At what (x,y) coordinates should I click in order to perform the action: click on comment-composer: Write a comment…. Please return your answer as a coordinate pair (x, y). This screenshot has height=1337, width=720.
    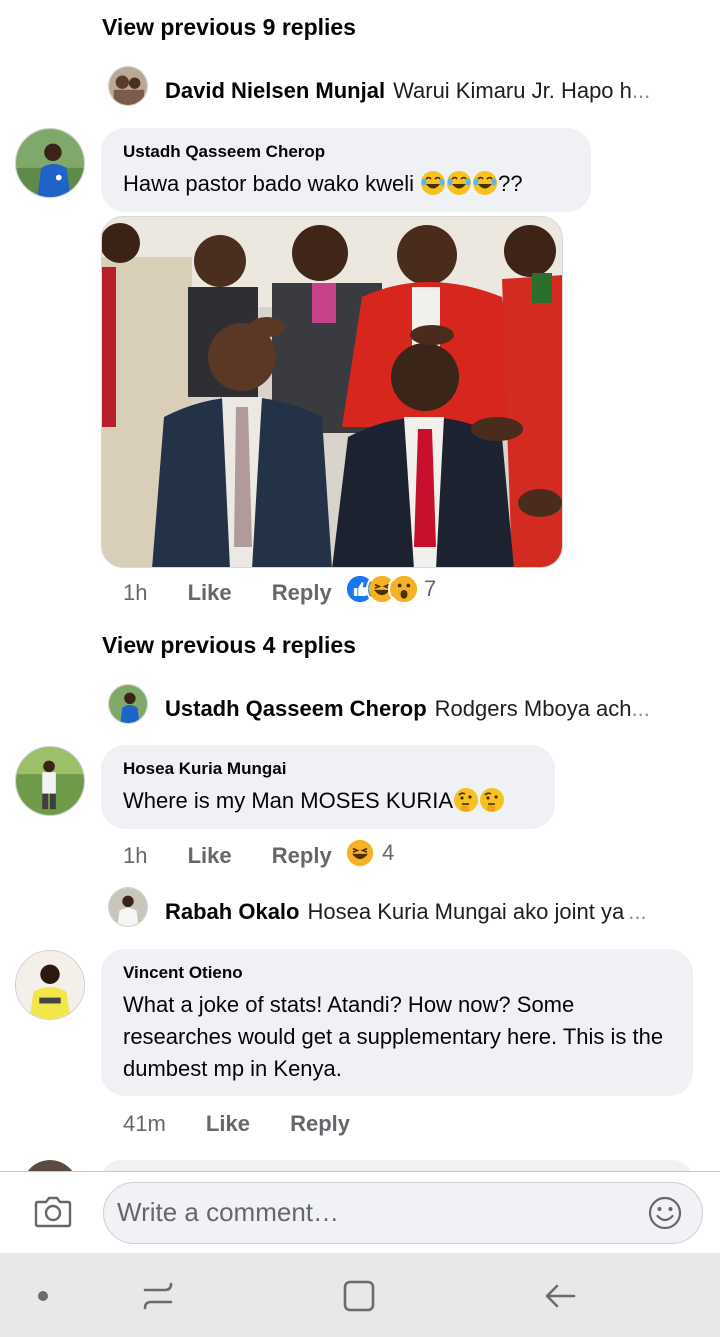
    Looking at the image, I should click on (360, 1212).